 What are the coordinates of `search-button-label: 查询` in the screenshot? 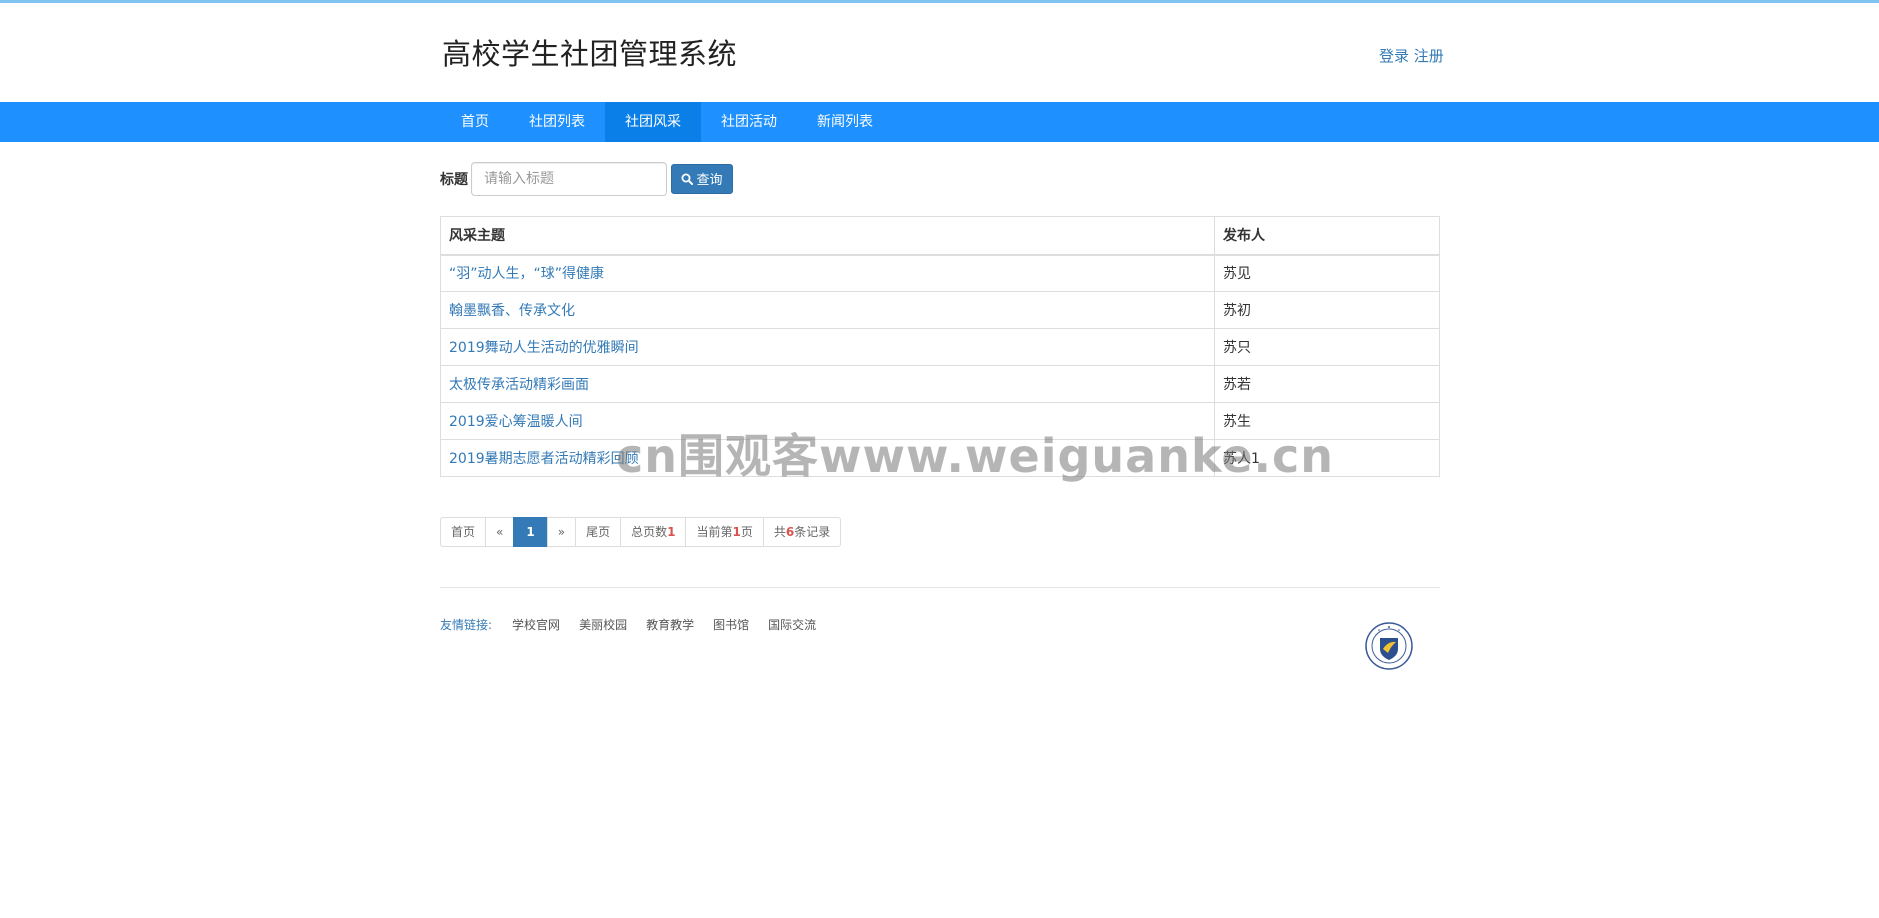 It's located at (709, 180).